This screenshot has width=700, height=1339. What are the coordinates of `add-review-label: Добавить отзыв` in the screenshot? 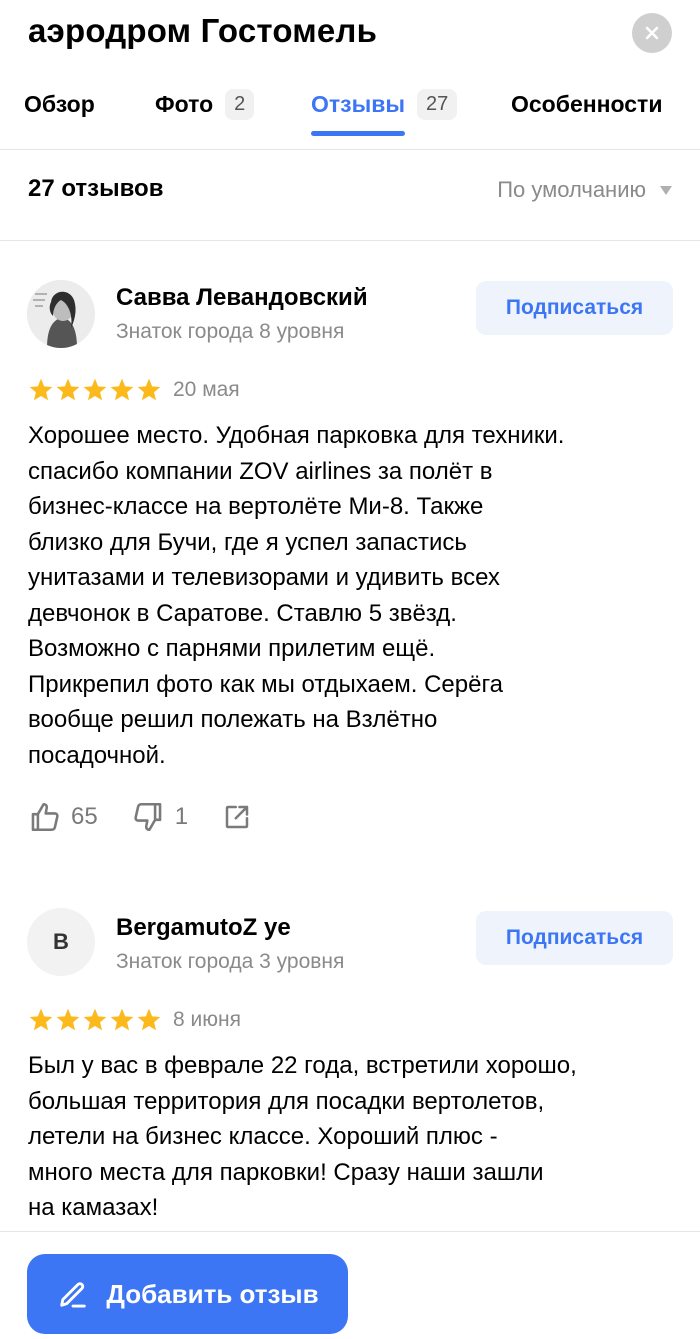 It's located at (212, 1293).